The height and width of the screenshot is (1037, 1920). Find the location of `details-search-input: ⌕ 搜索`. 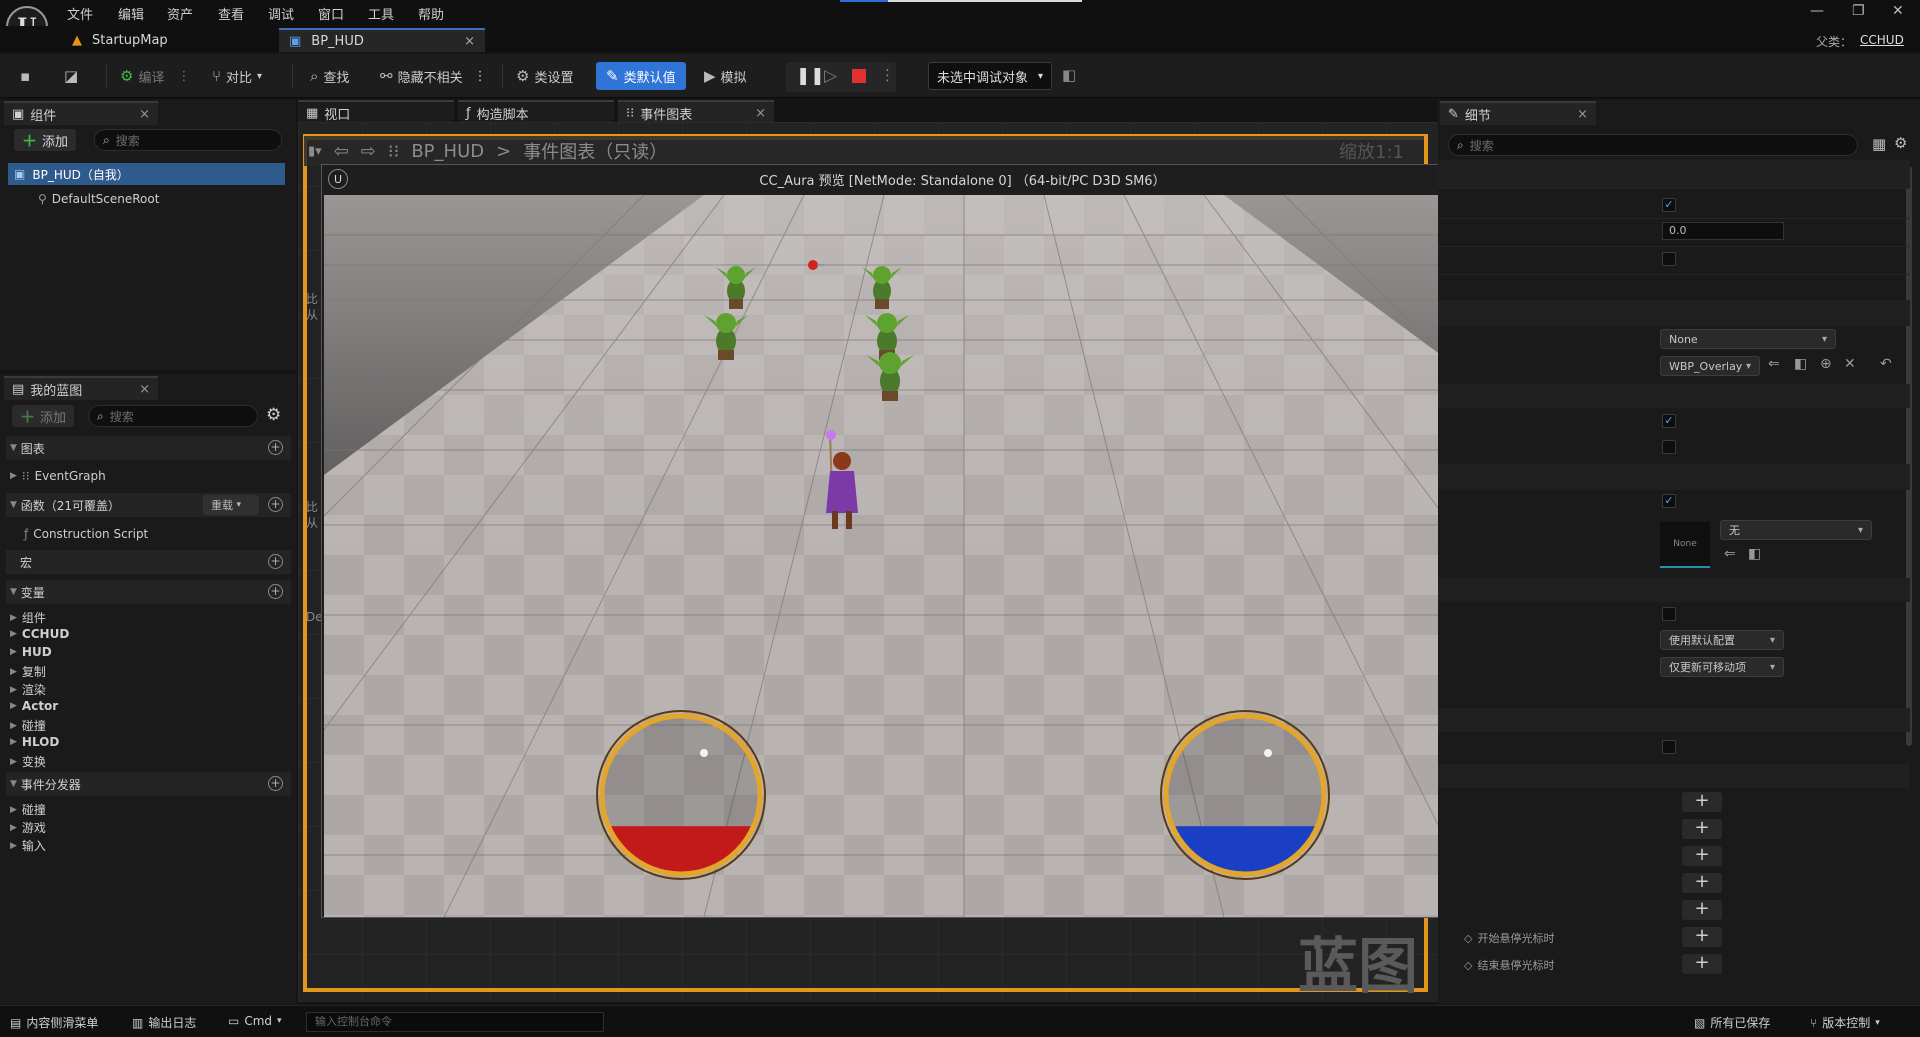

details-search-input: ⌕ 搜索 is located at coordinates (1653, 145).